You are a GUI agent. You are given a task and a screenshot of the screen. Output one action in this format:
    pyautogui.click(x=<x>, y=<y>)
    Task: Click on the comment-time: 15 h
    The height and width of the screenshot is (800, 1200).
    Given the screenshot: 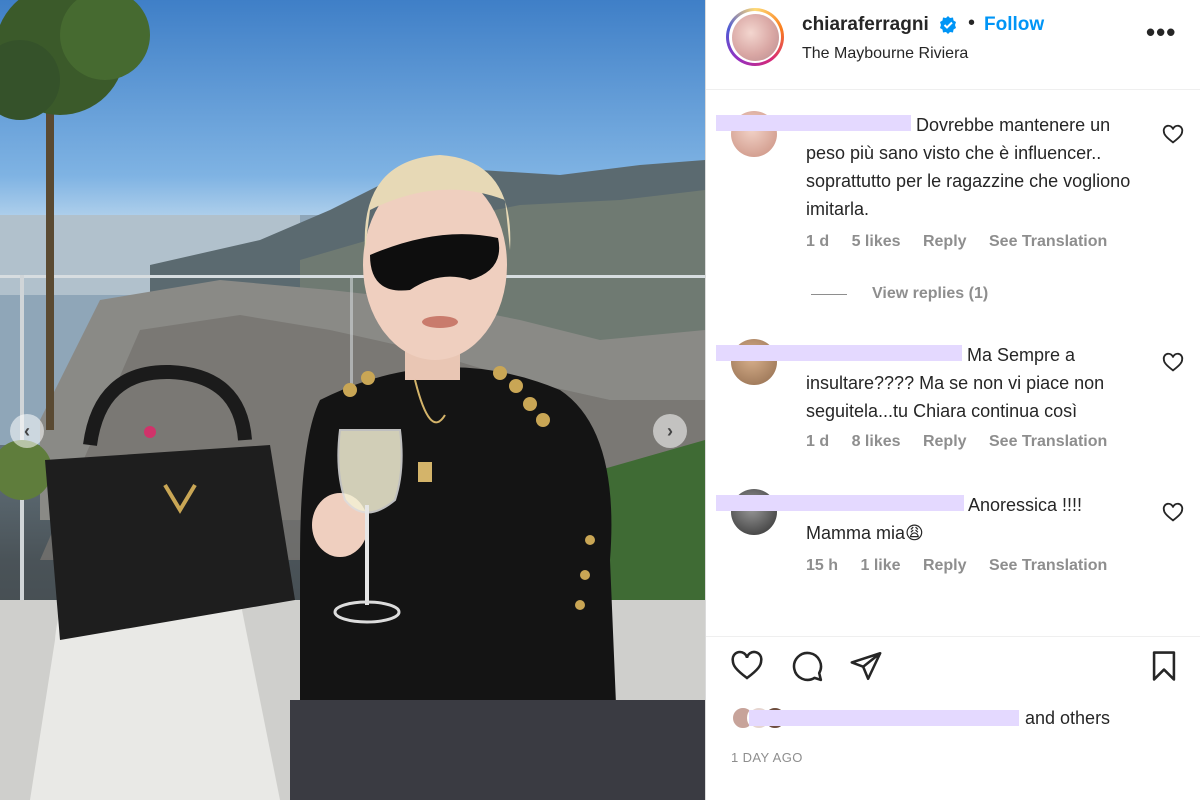 What is the action you would take?
    pyautogui.click(x=822, y=565)
    